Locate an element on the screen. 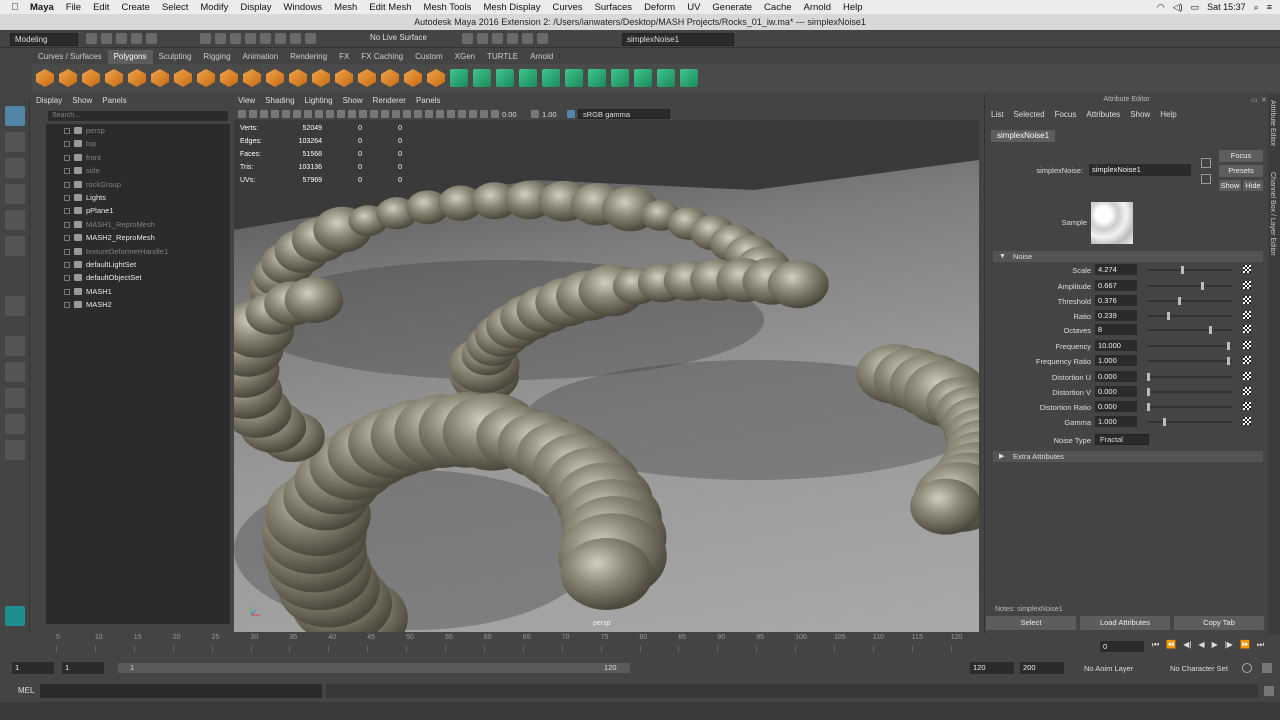  attr-field-frequency-ratio: 1.000 is located at coordinates (1116, 360).